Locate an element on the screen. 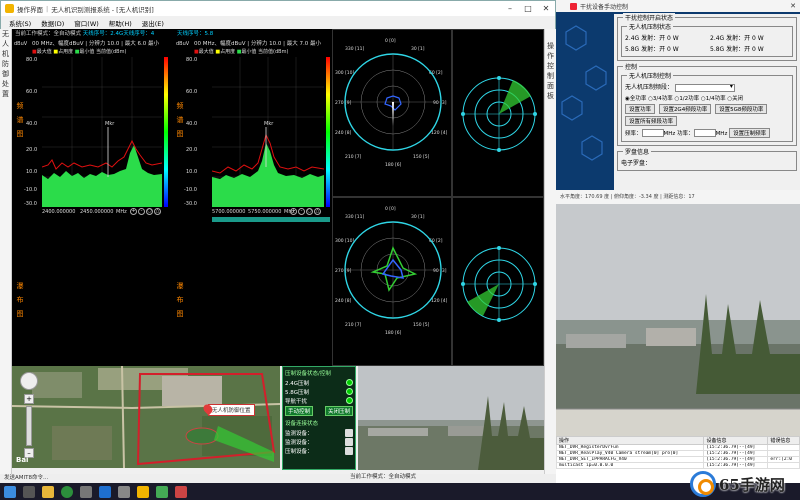 Image resolution: width=800 pixels, height=500 pixels. pan-control-icon is located at coordinates (29, 381).